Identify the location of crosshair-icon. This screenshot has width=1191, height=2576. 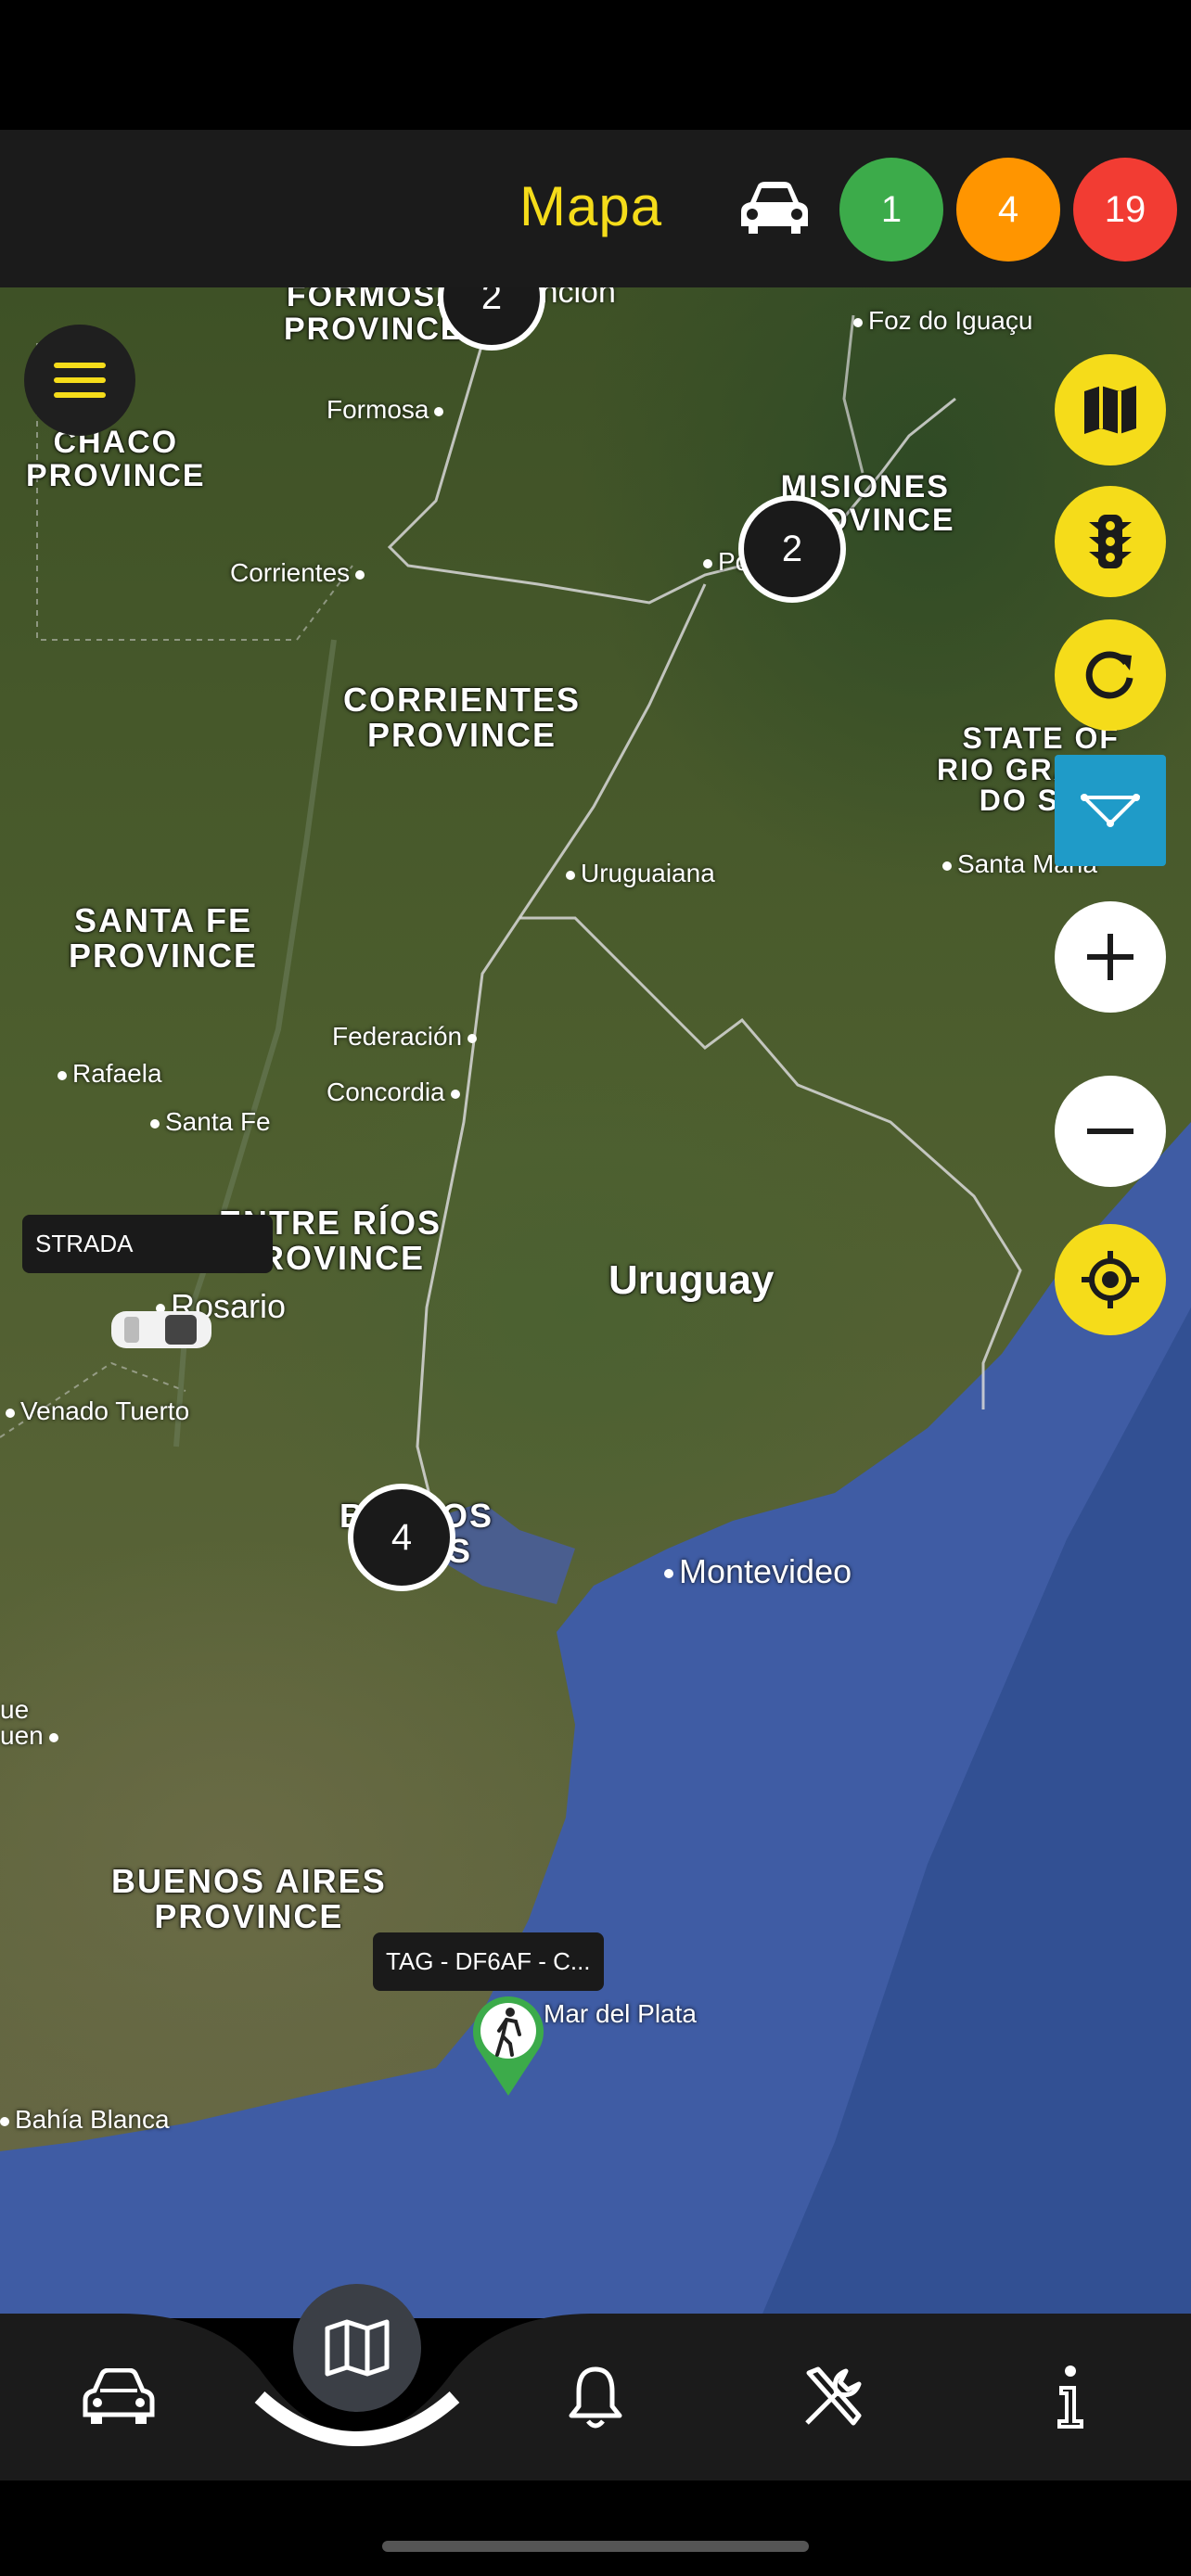
(1110, 1279).